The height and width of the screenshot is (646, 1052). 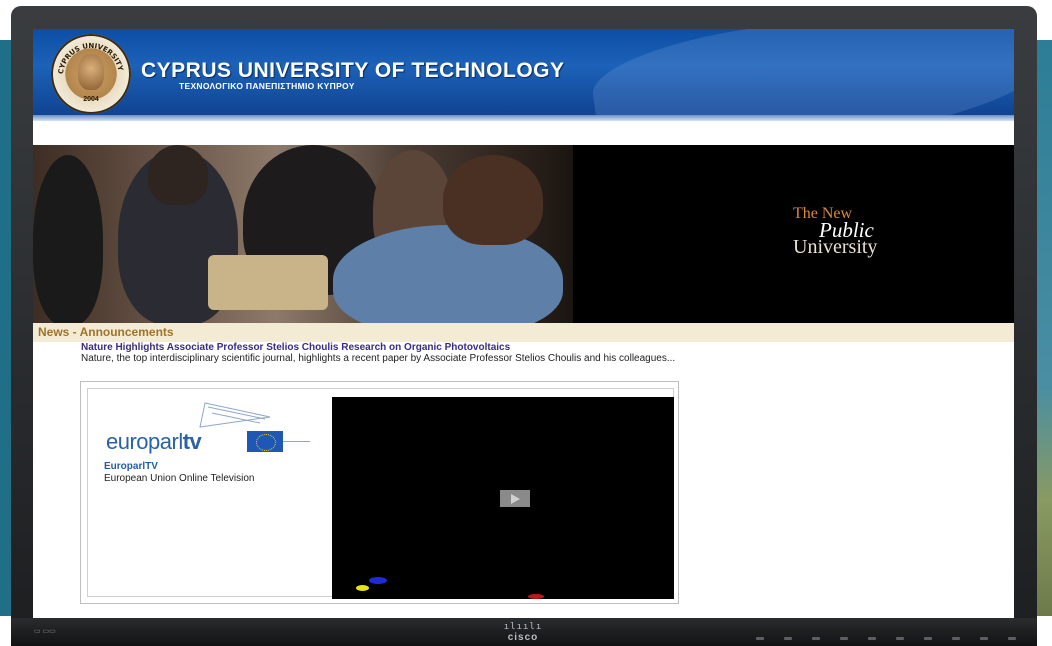 I want to click on site-subtitle: ΤΕΧΝΟΛΟΓΙΚΟ ΠΑΝΕΠΙΣΤΗΜΙΟ ΚΥΠΡΟΥ, so click(x=267, y=86).